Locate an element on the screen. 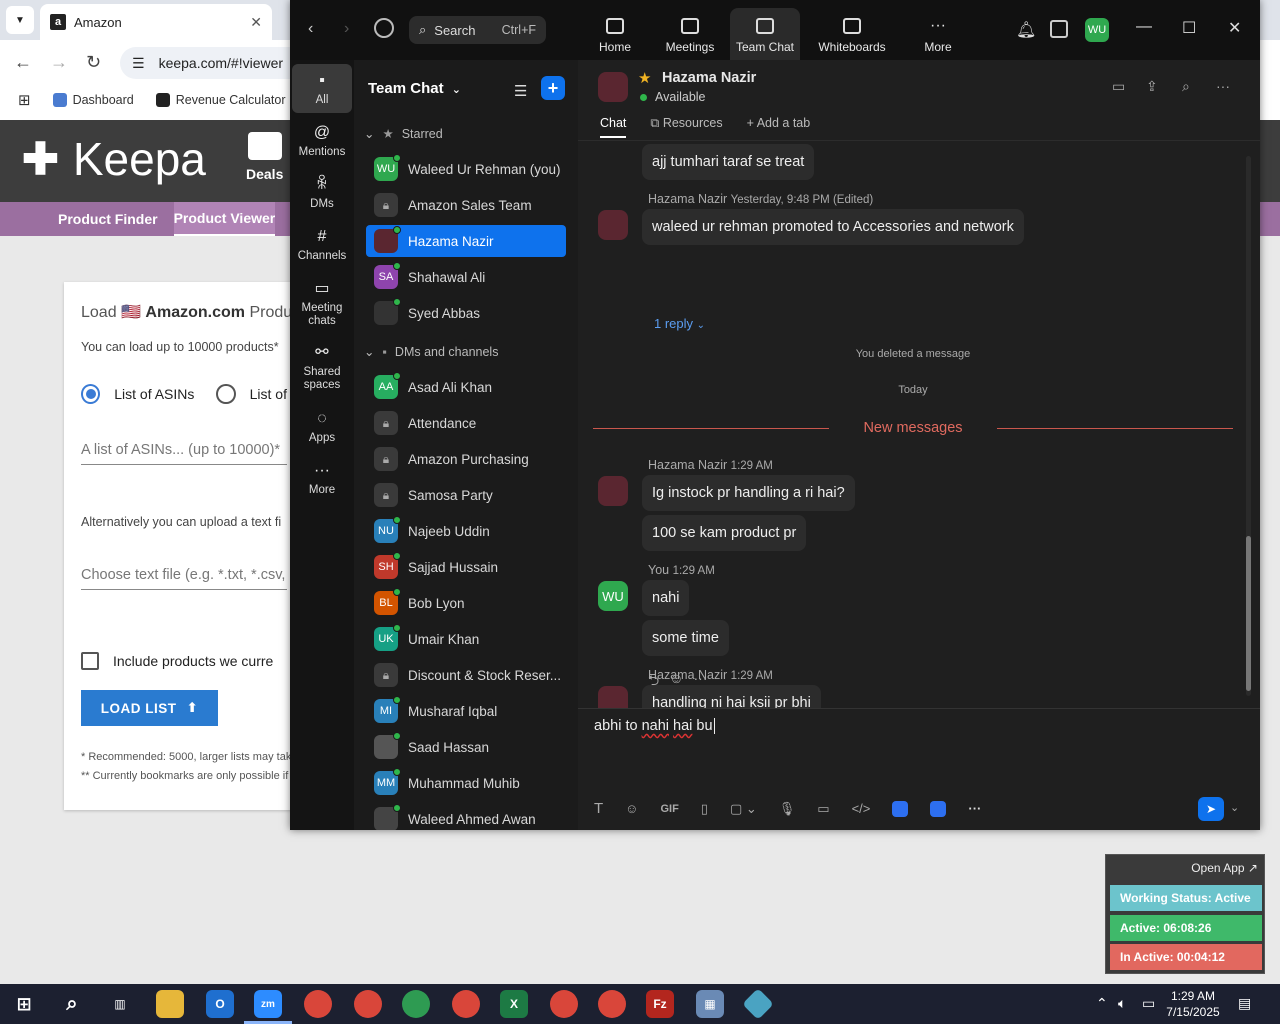  profile-avatar: WU is located at coordinates (1097, 30).